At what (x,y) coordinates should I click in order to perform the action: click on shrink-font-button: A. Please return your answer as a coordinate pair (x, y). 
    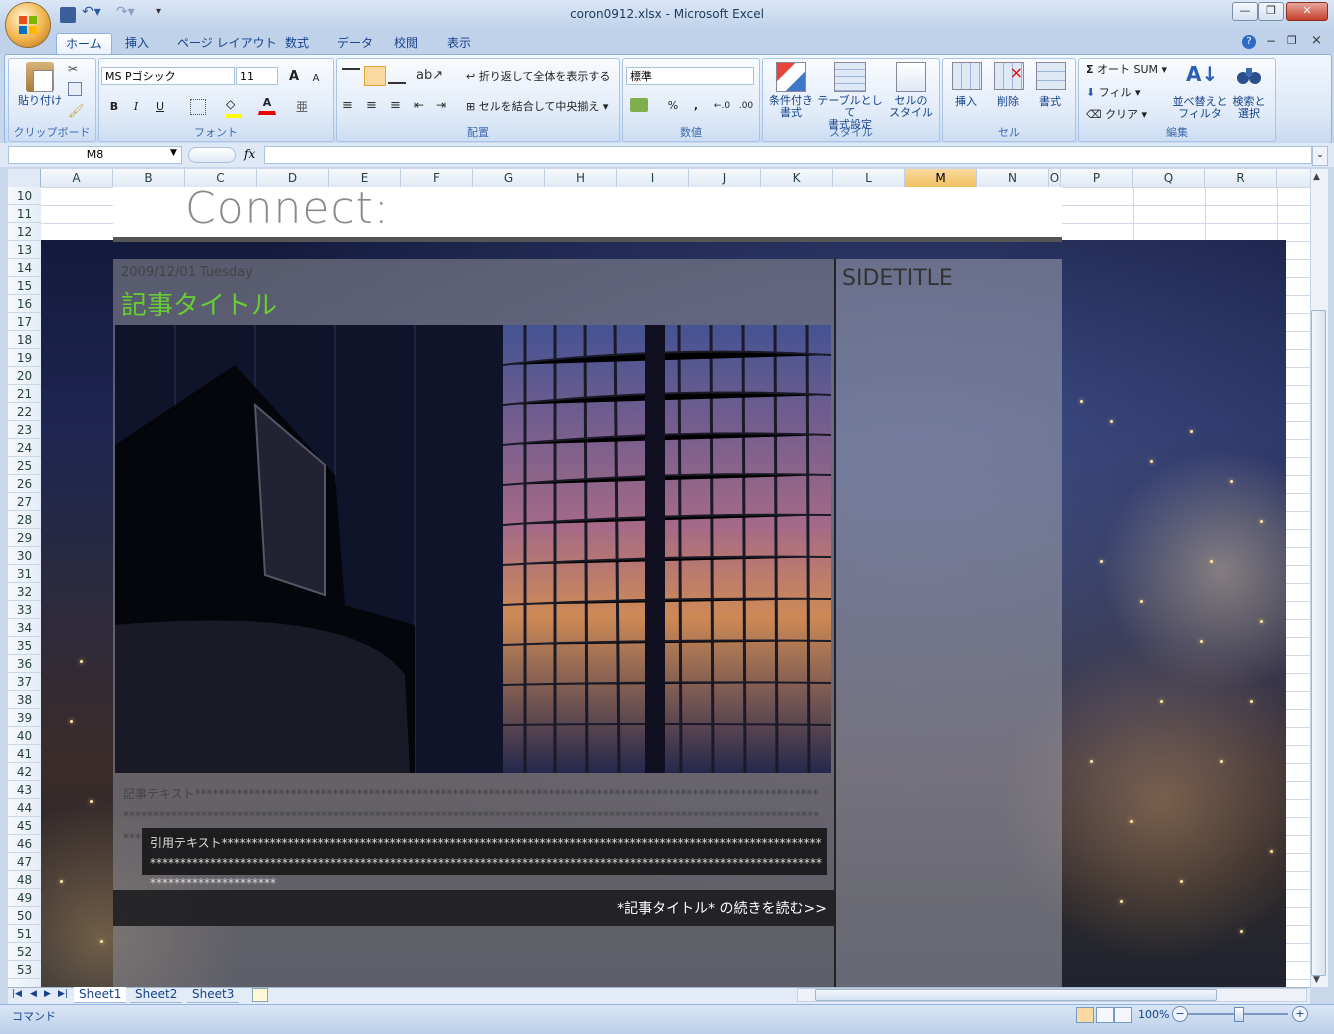
    Looking at the image, I should click on (316, 79).